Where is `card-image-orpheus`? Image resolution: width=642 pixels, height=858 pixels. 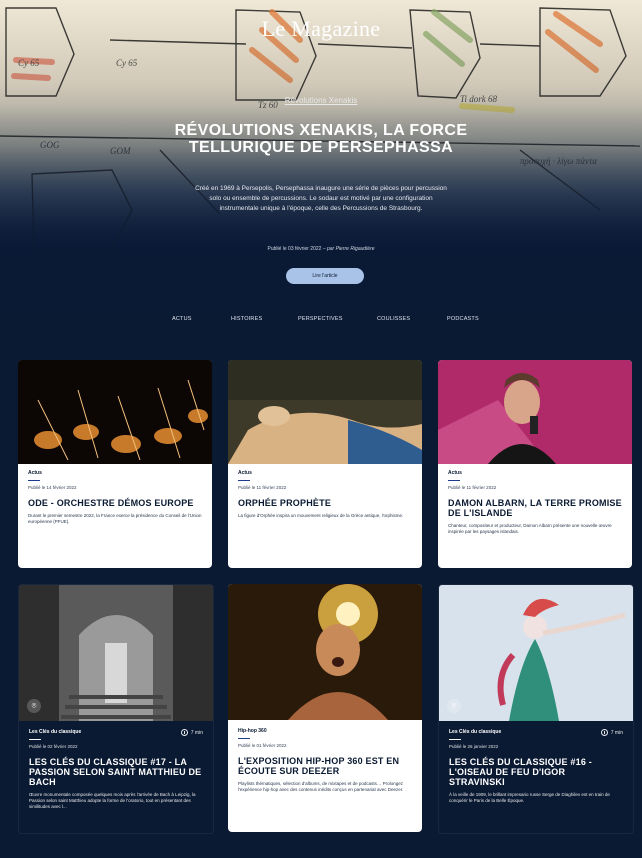
card-image-orpheus is located at coordinates (325, 412).